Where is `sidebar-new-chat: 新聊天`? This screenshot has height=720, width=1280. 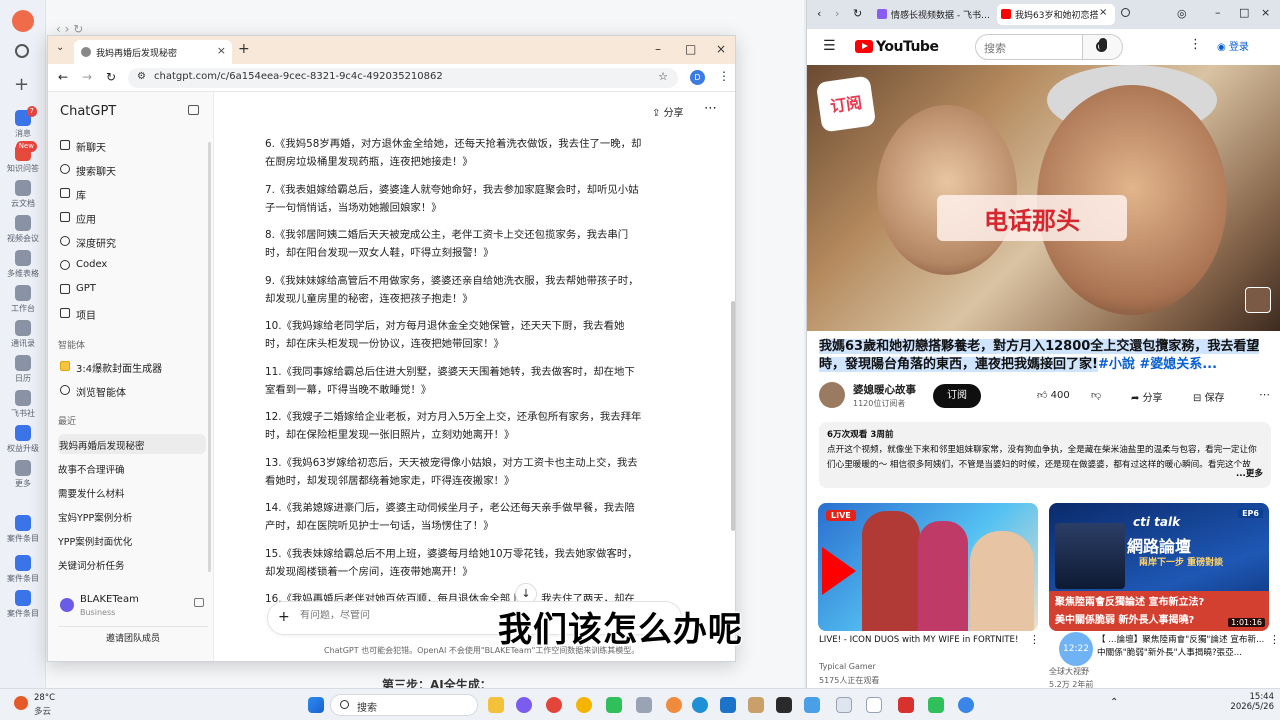
sidebar-new-chat: 新聊天 is located at coordinates (132, 145).